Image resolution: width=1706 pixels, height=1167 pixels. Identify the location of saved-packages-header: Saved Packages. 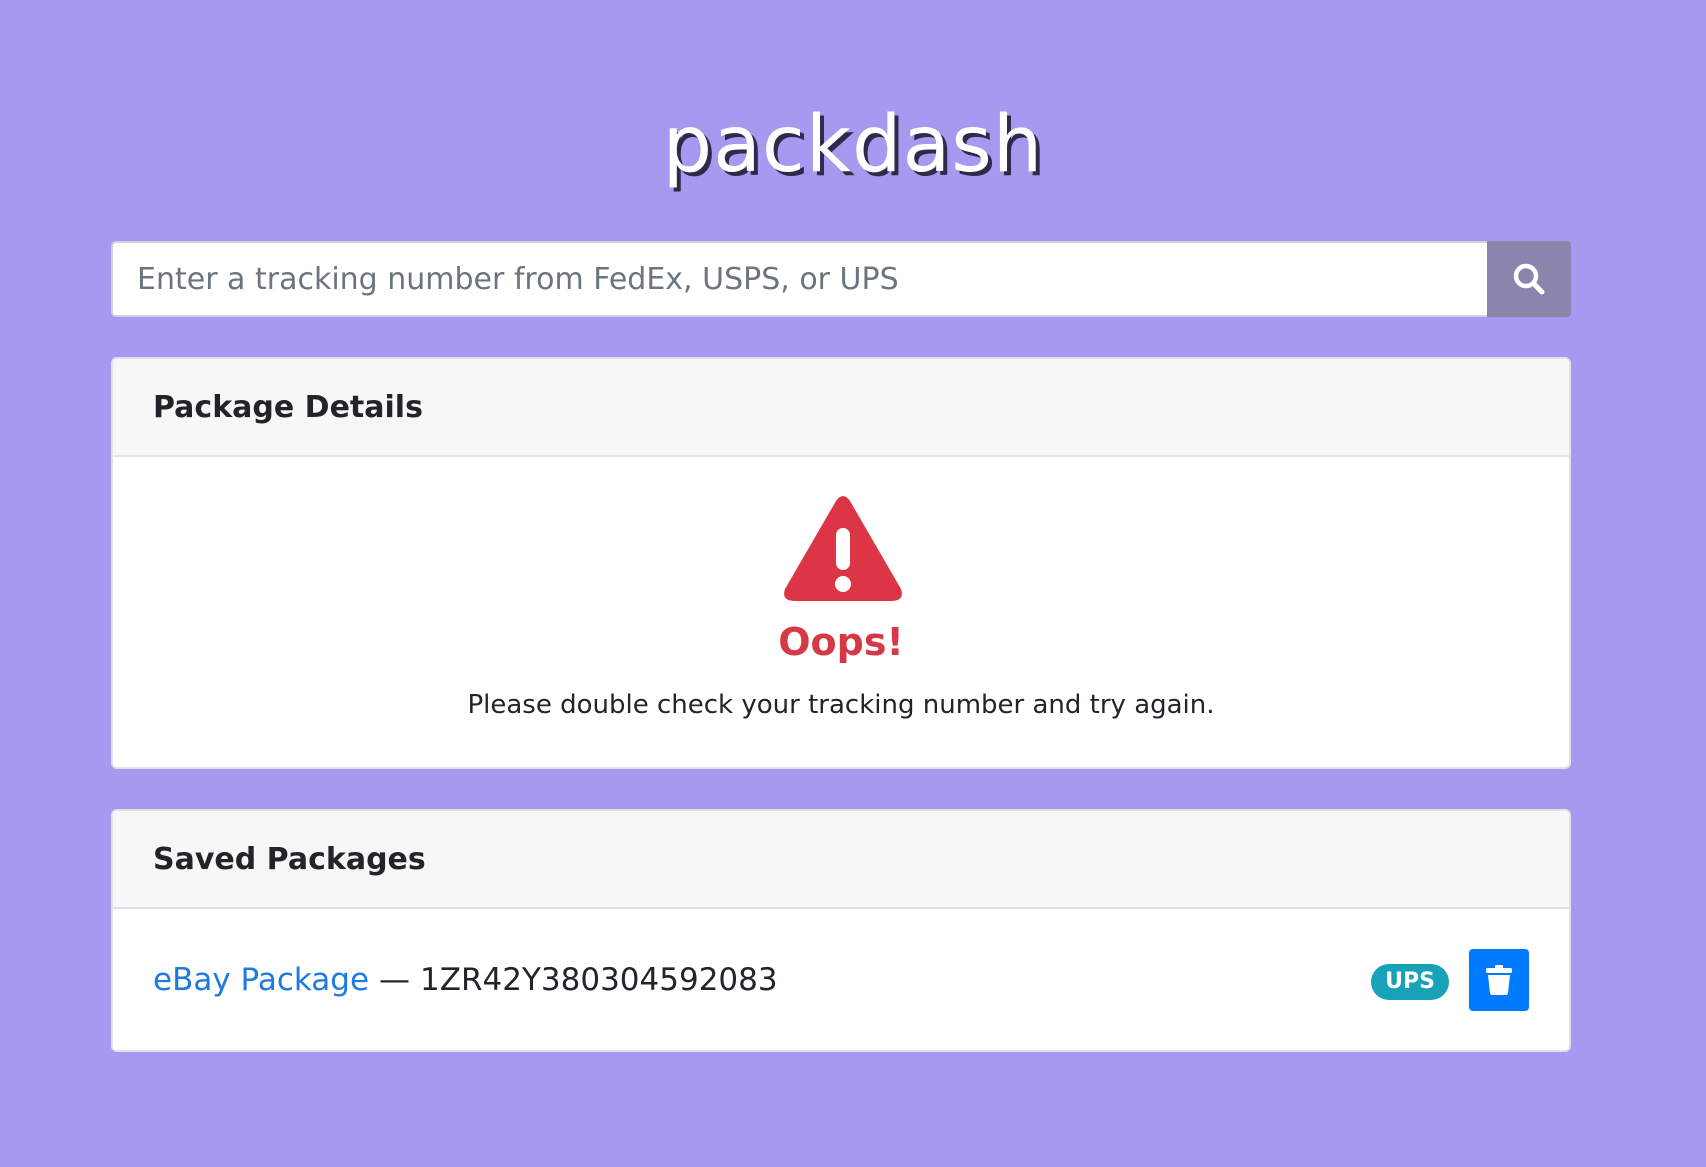
(841, 860).